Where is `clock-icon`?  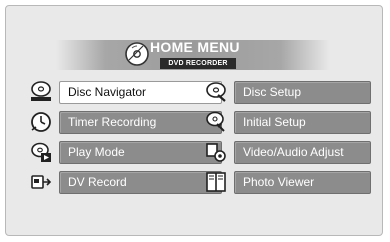
clock-icon is located at coordinates (41, 122).